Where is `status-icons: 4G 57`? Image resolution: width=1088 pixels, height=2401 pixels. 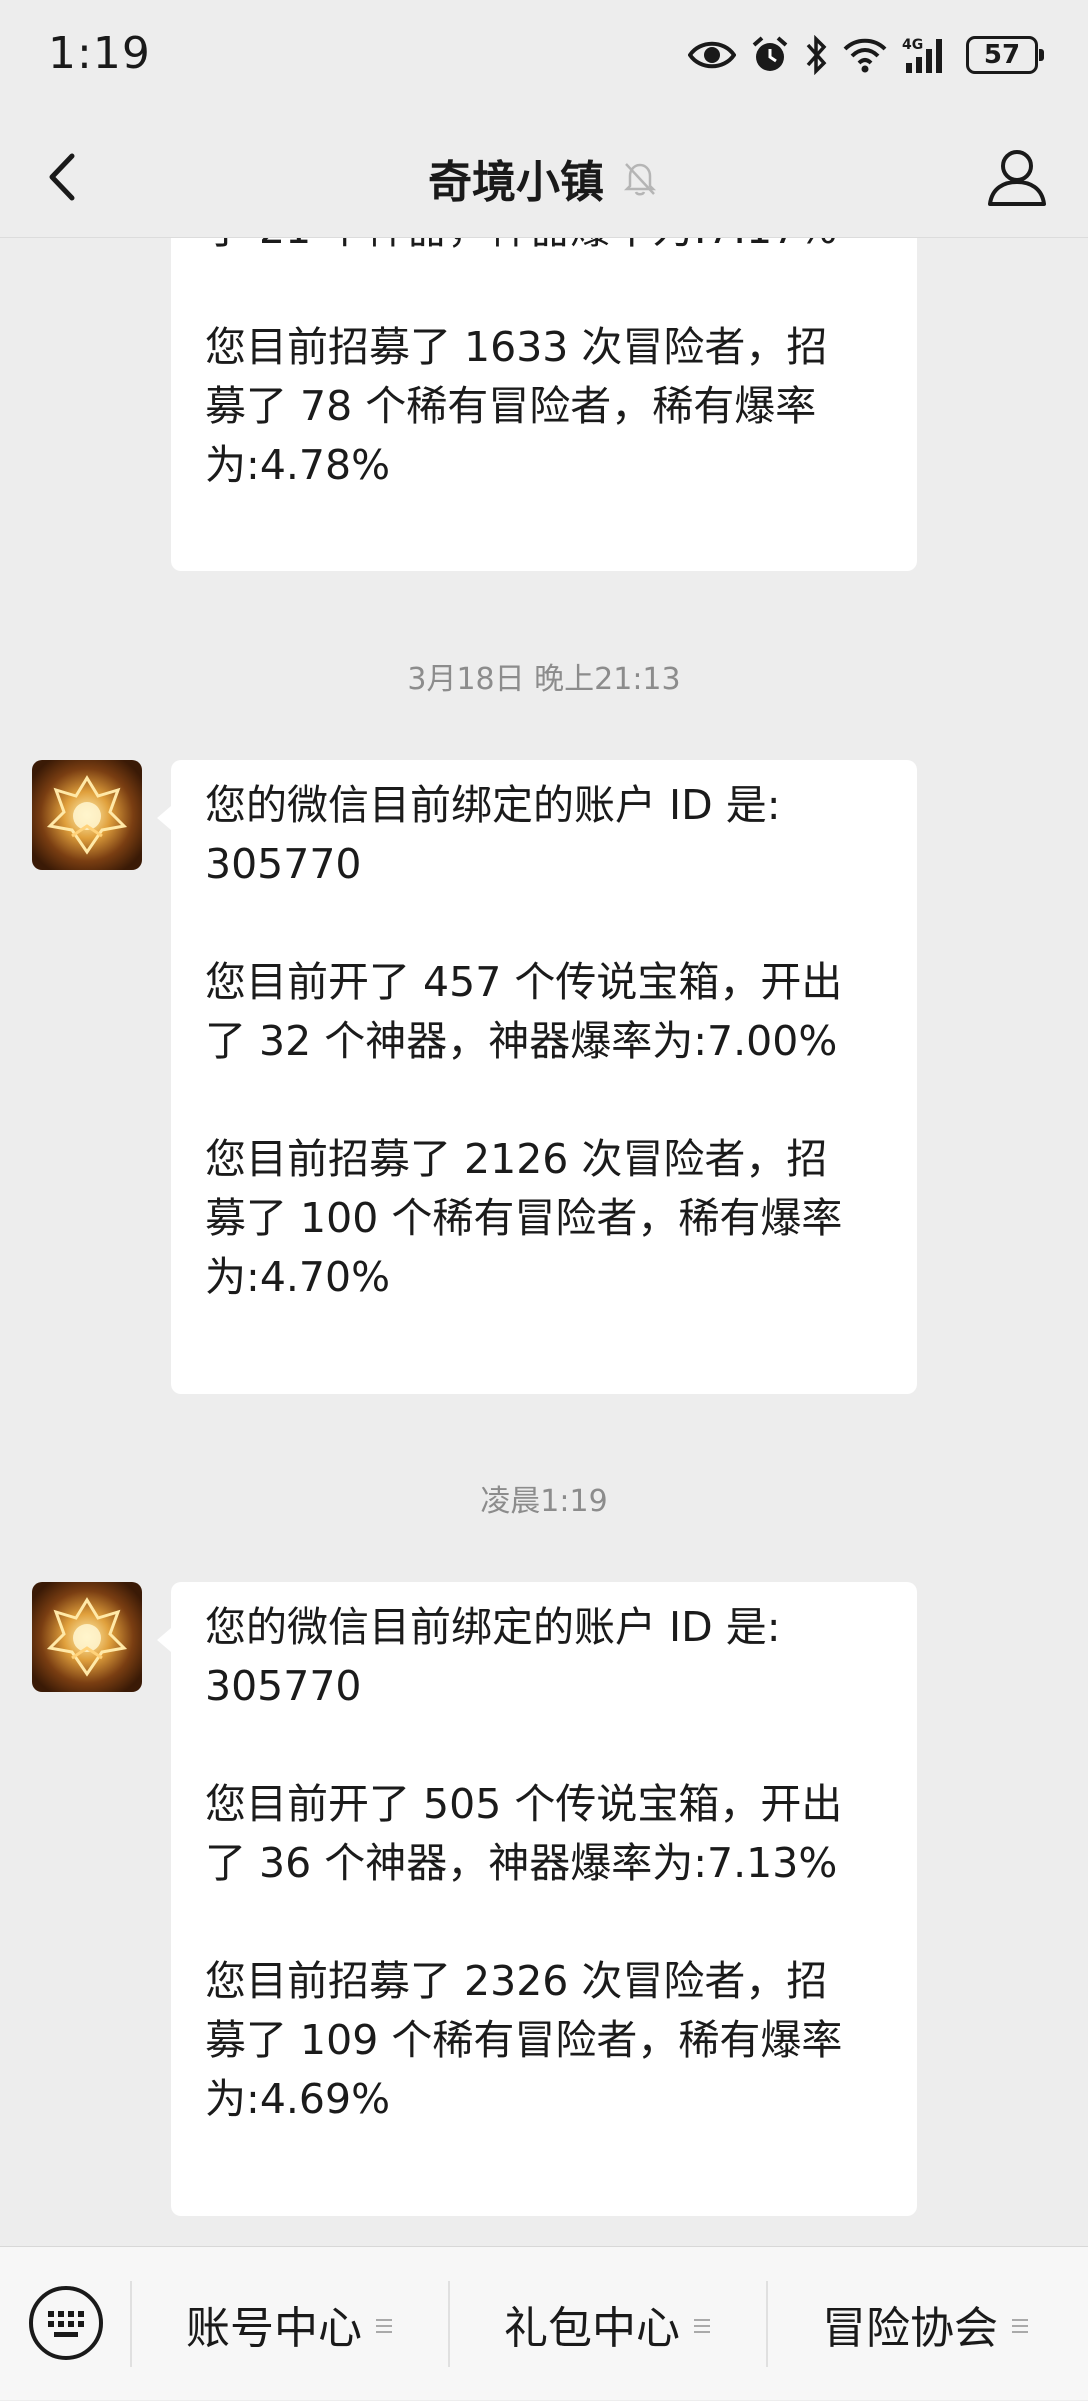 status-icons: 4G 57 is located at coordinates (866, 55).